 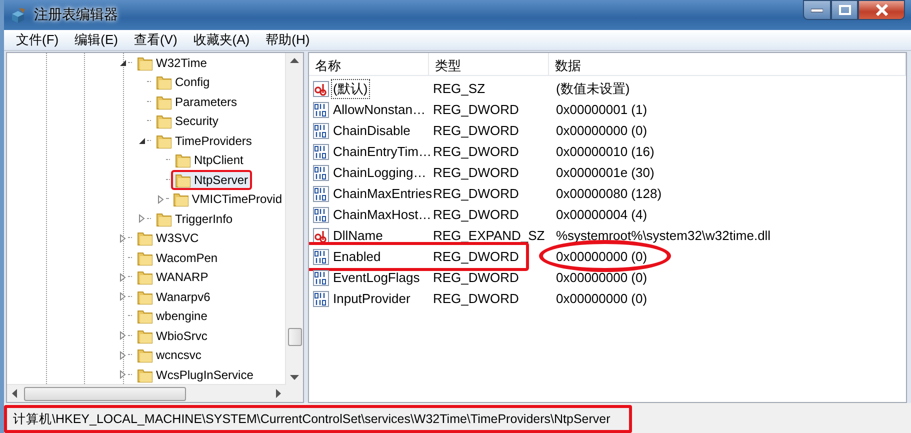 I want to click on value-data: 0x00000001 (1), so click(x=601, y=109).